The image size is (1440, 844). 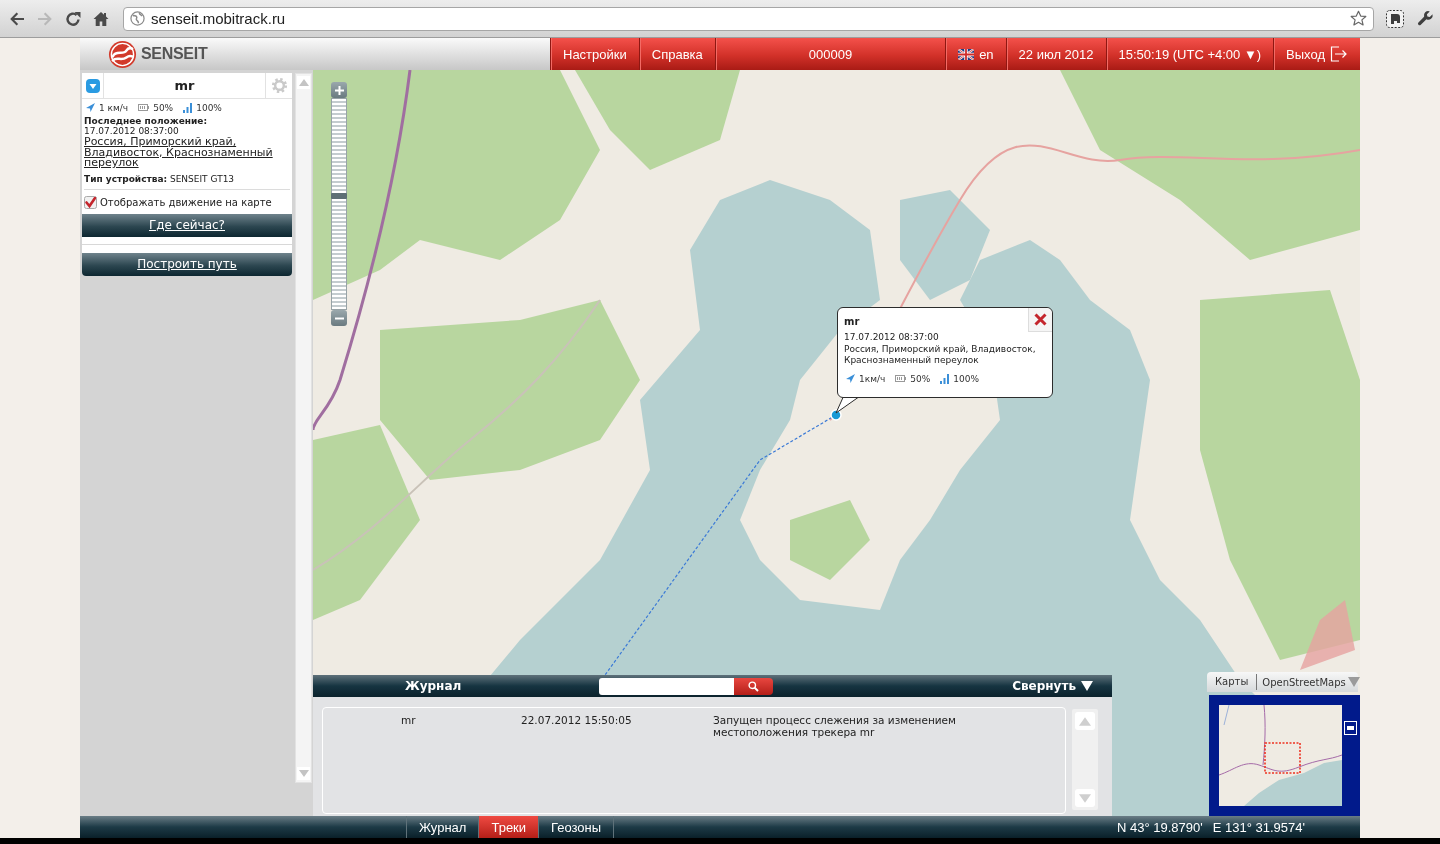 I want to click on popup-timestamp: 17.07.2012 08:37:00, so click(x=892, y=337).